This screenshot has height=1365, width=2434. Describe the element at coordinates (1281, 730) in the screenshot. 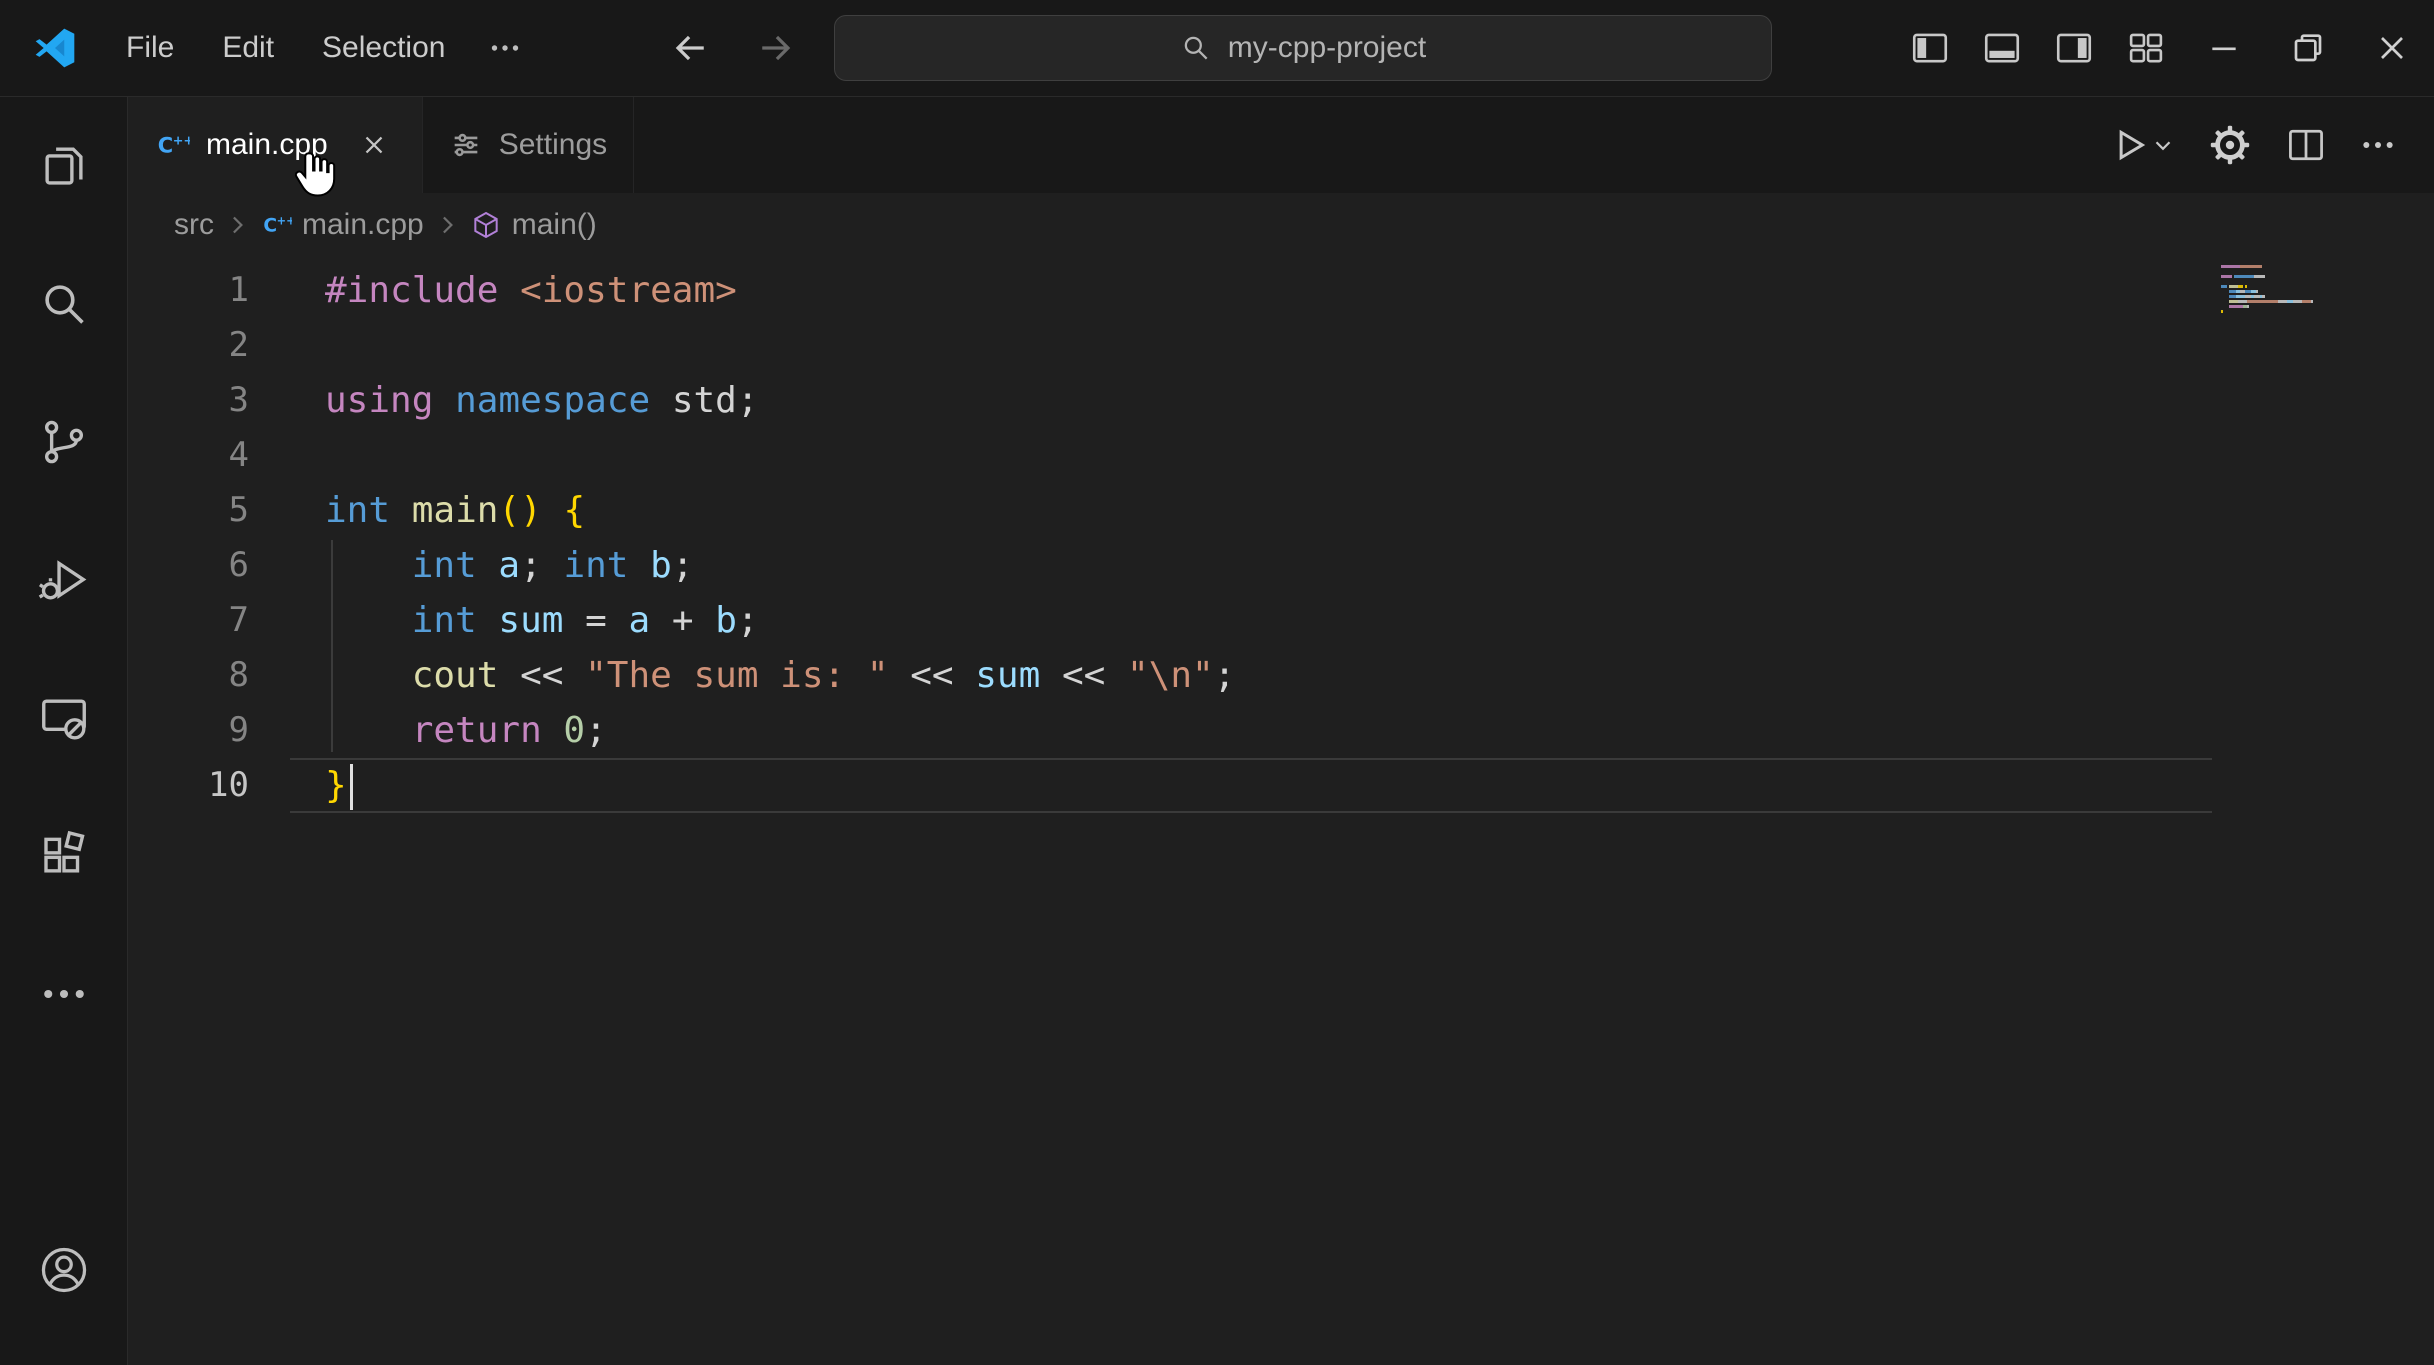

I see `code-line: 9 return 0;` at that location.